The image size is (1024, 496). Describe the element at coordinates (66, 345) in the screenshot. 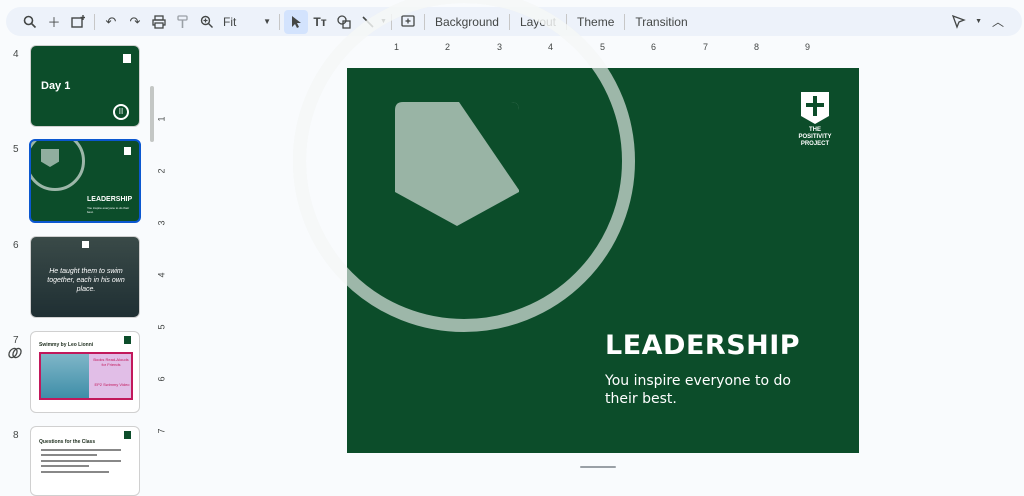

I see `thumb-title: Swimmy by Leo Lionni` at that location.